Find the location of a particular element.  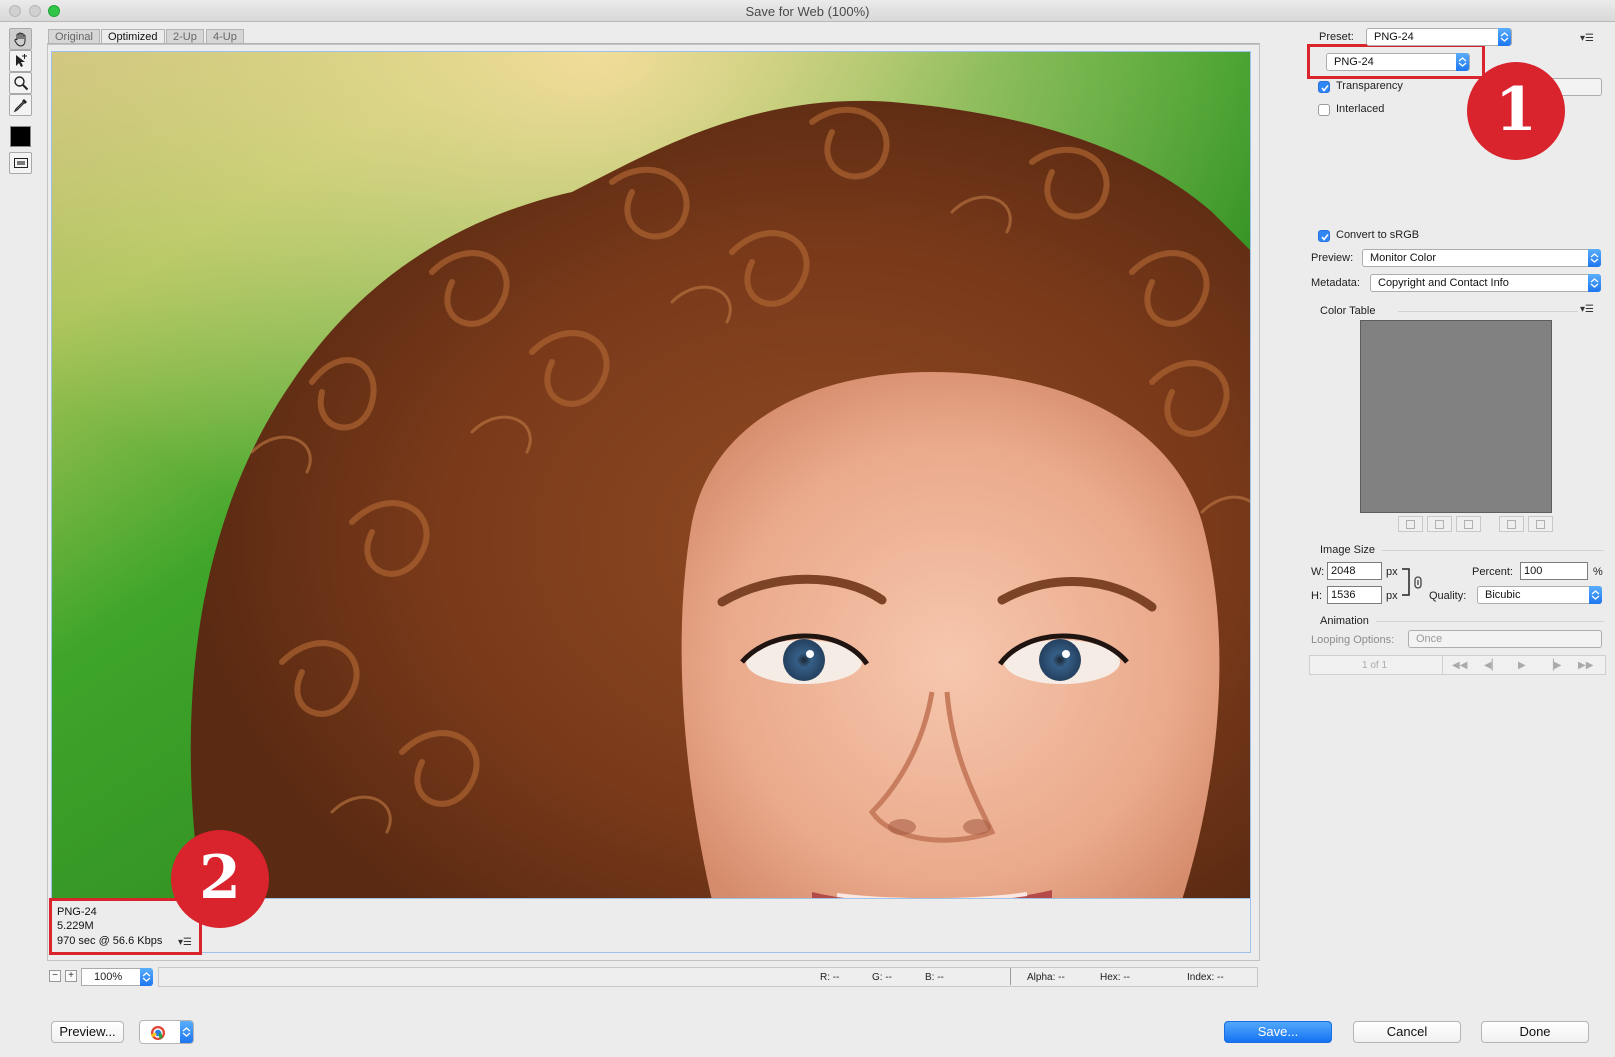

width-label: W: is located at coordinates (1318, 572).